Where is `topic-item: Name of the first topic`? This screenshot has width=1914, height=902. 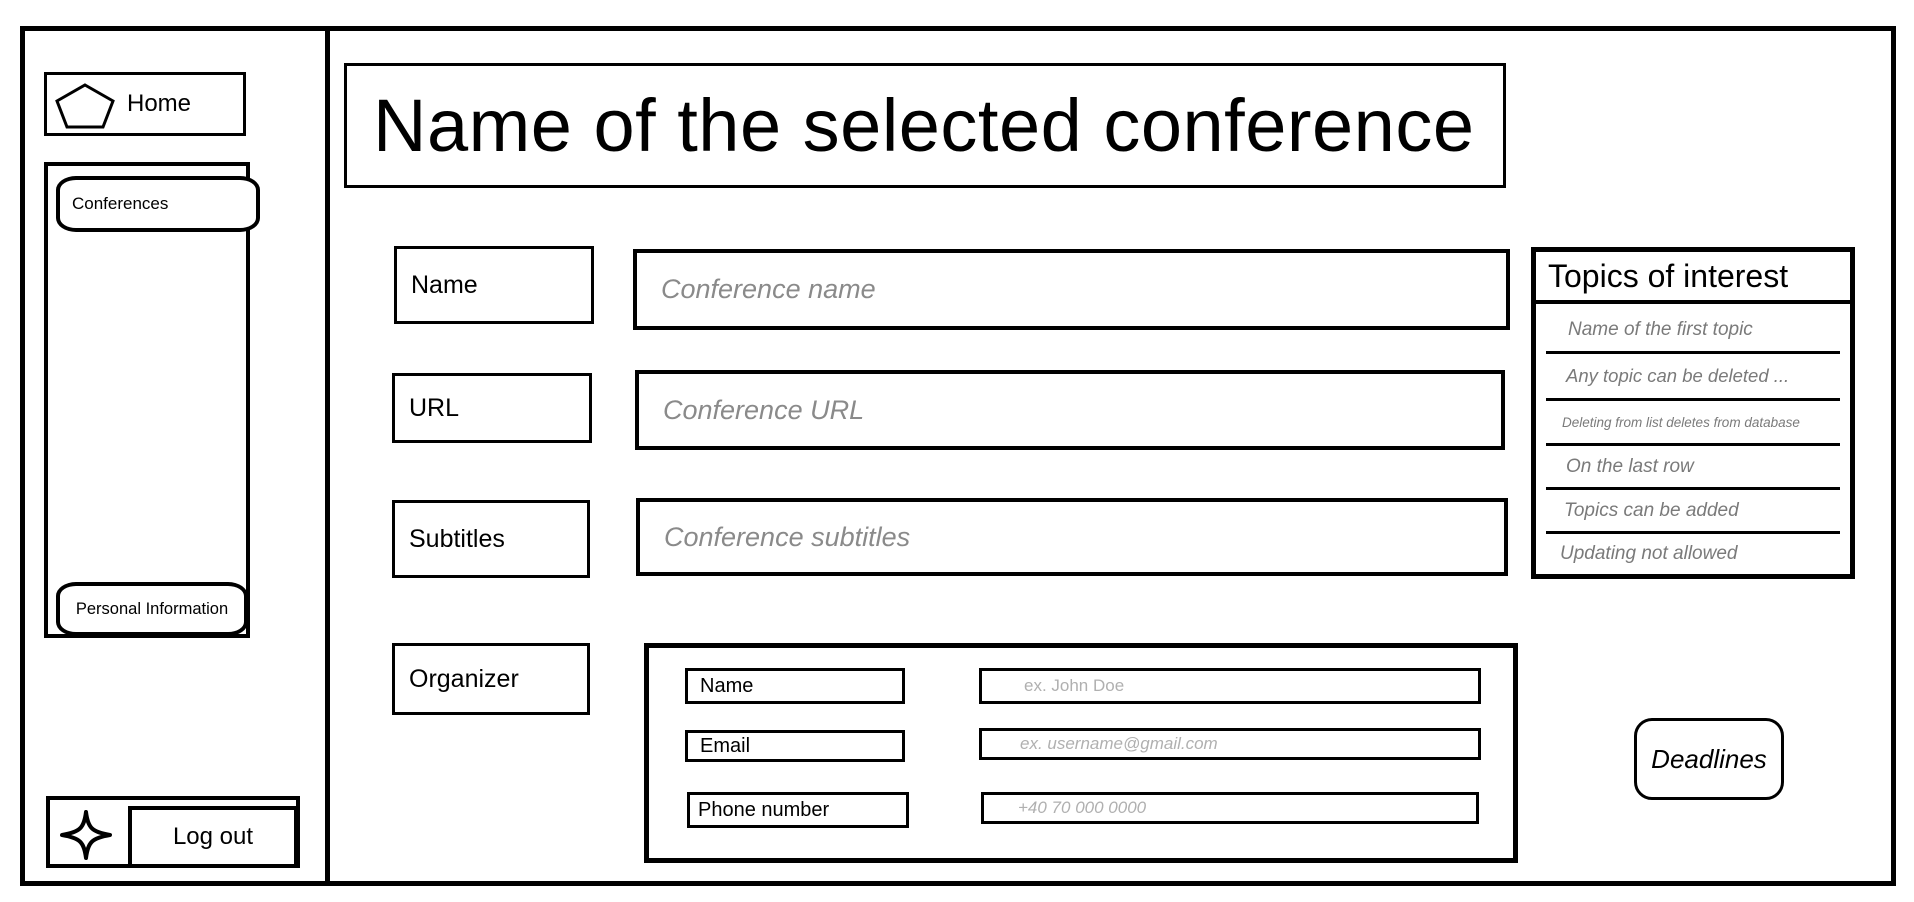 topic-item: Name of the first topic is located at coordinates (1693, 331).